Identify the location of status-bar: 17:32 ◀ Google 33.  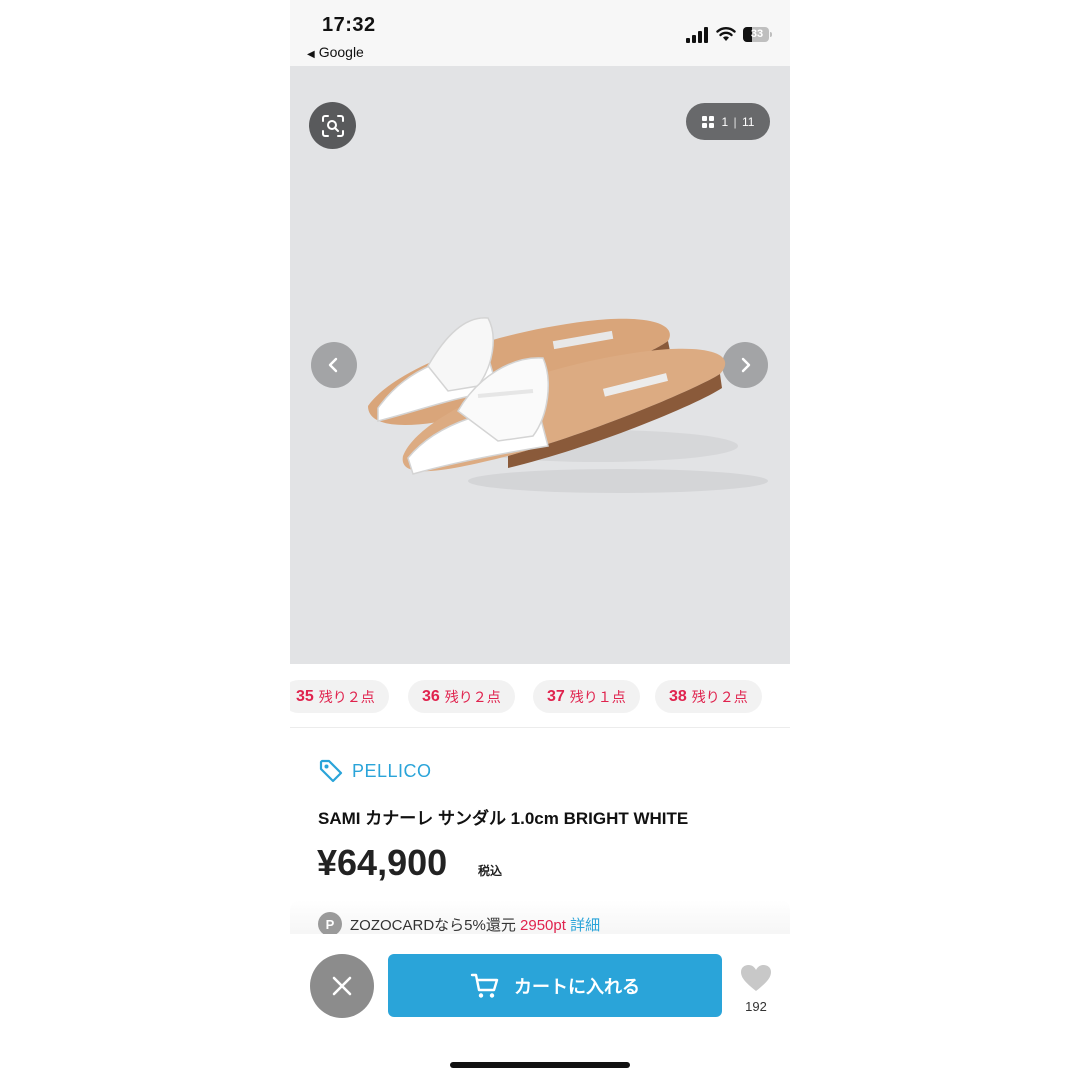
(540, 33).